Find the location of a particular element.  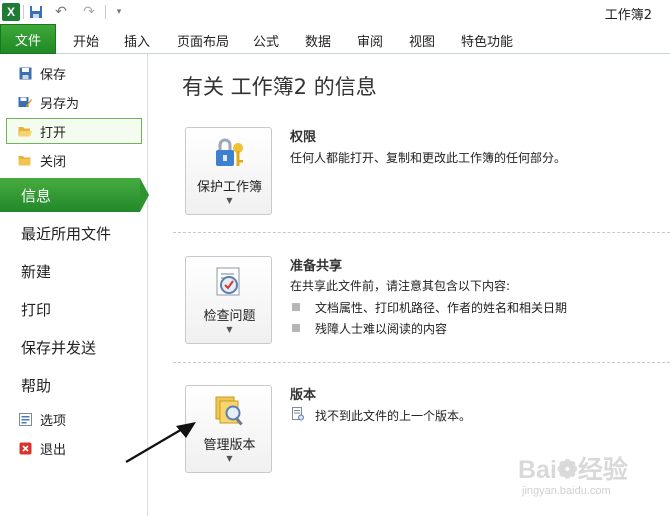

permissions-heading: 权限 is located at coordinates (303, 137).